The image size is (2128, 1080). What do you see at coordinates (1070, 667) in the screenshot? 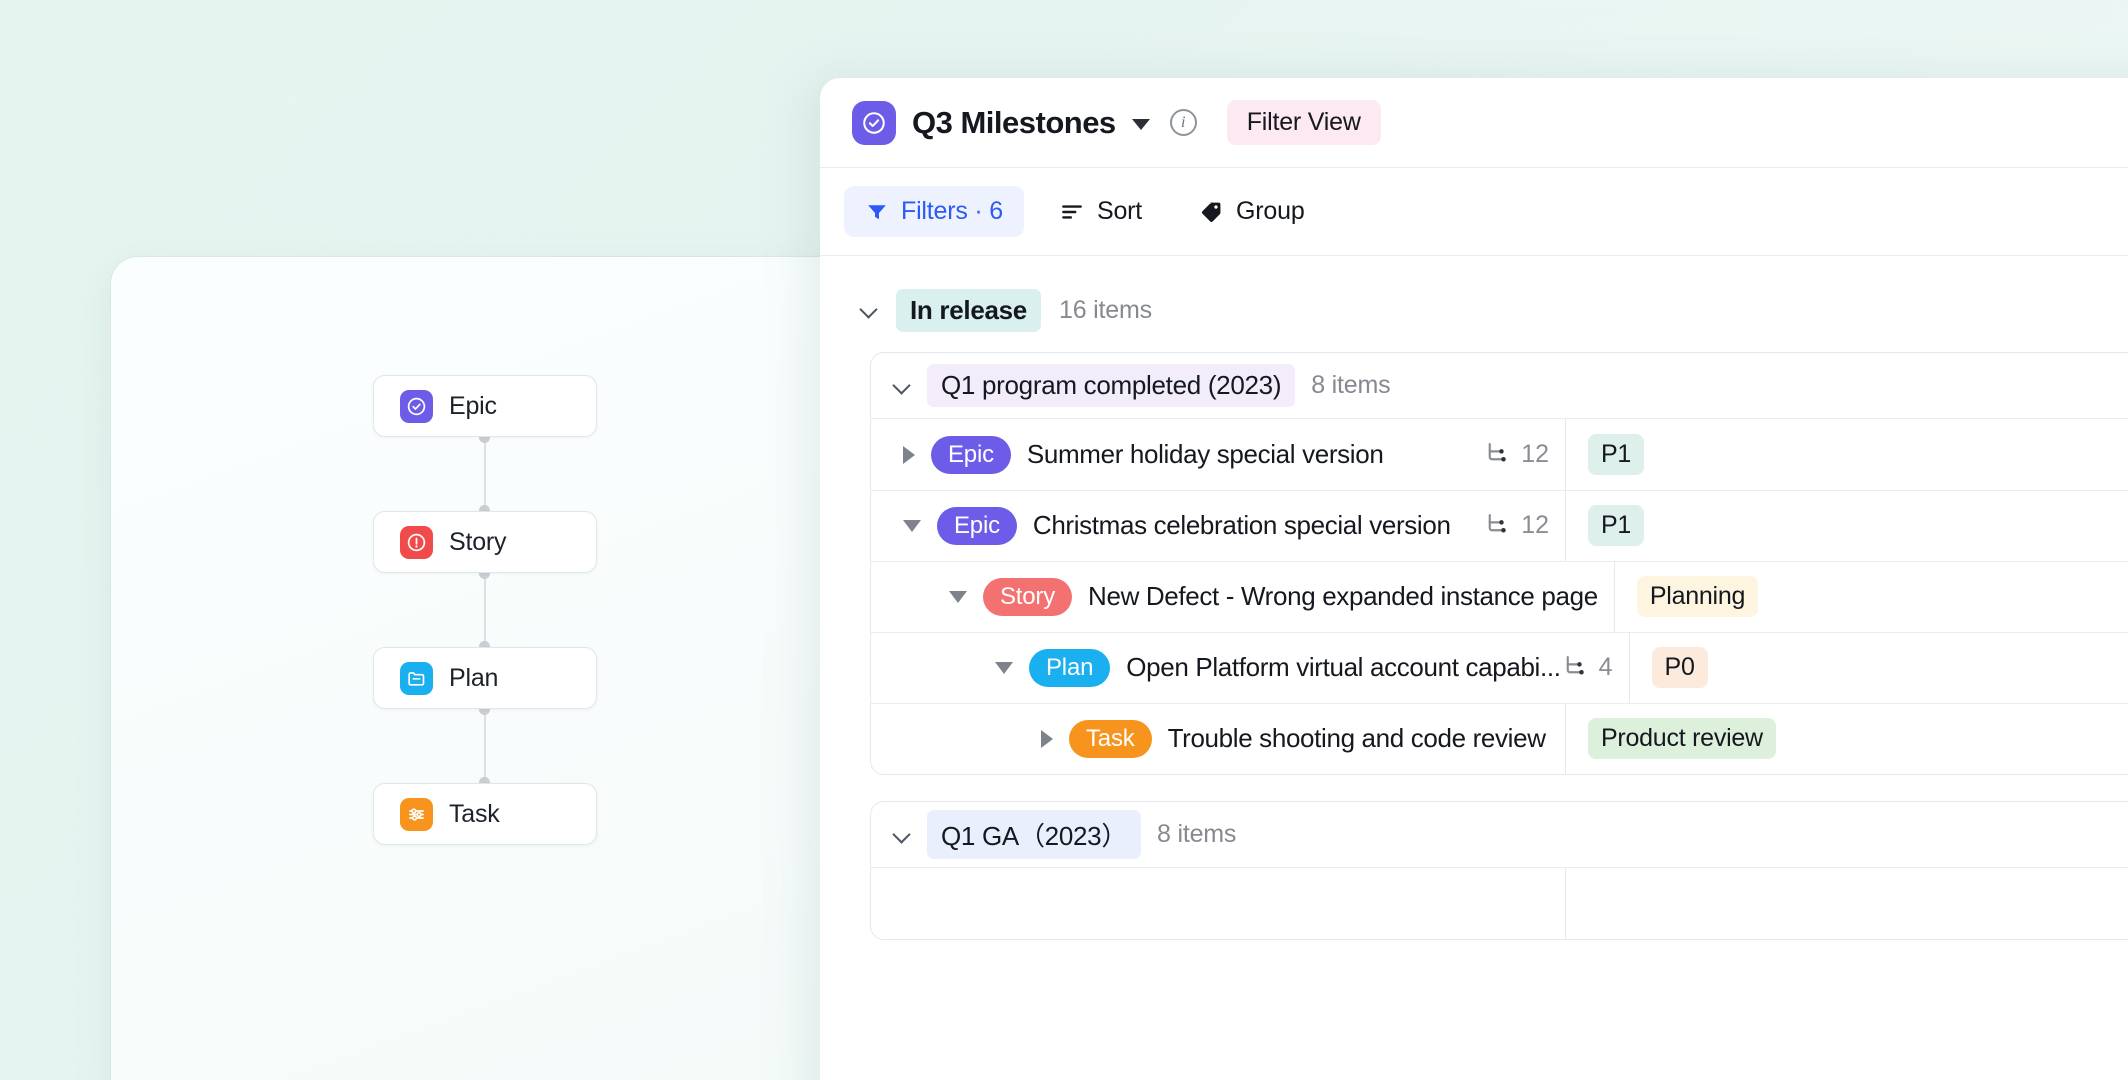
I see `item-type-badge: Plan` at bounding box center [1070, 667].